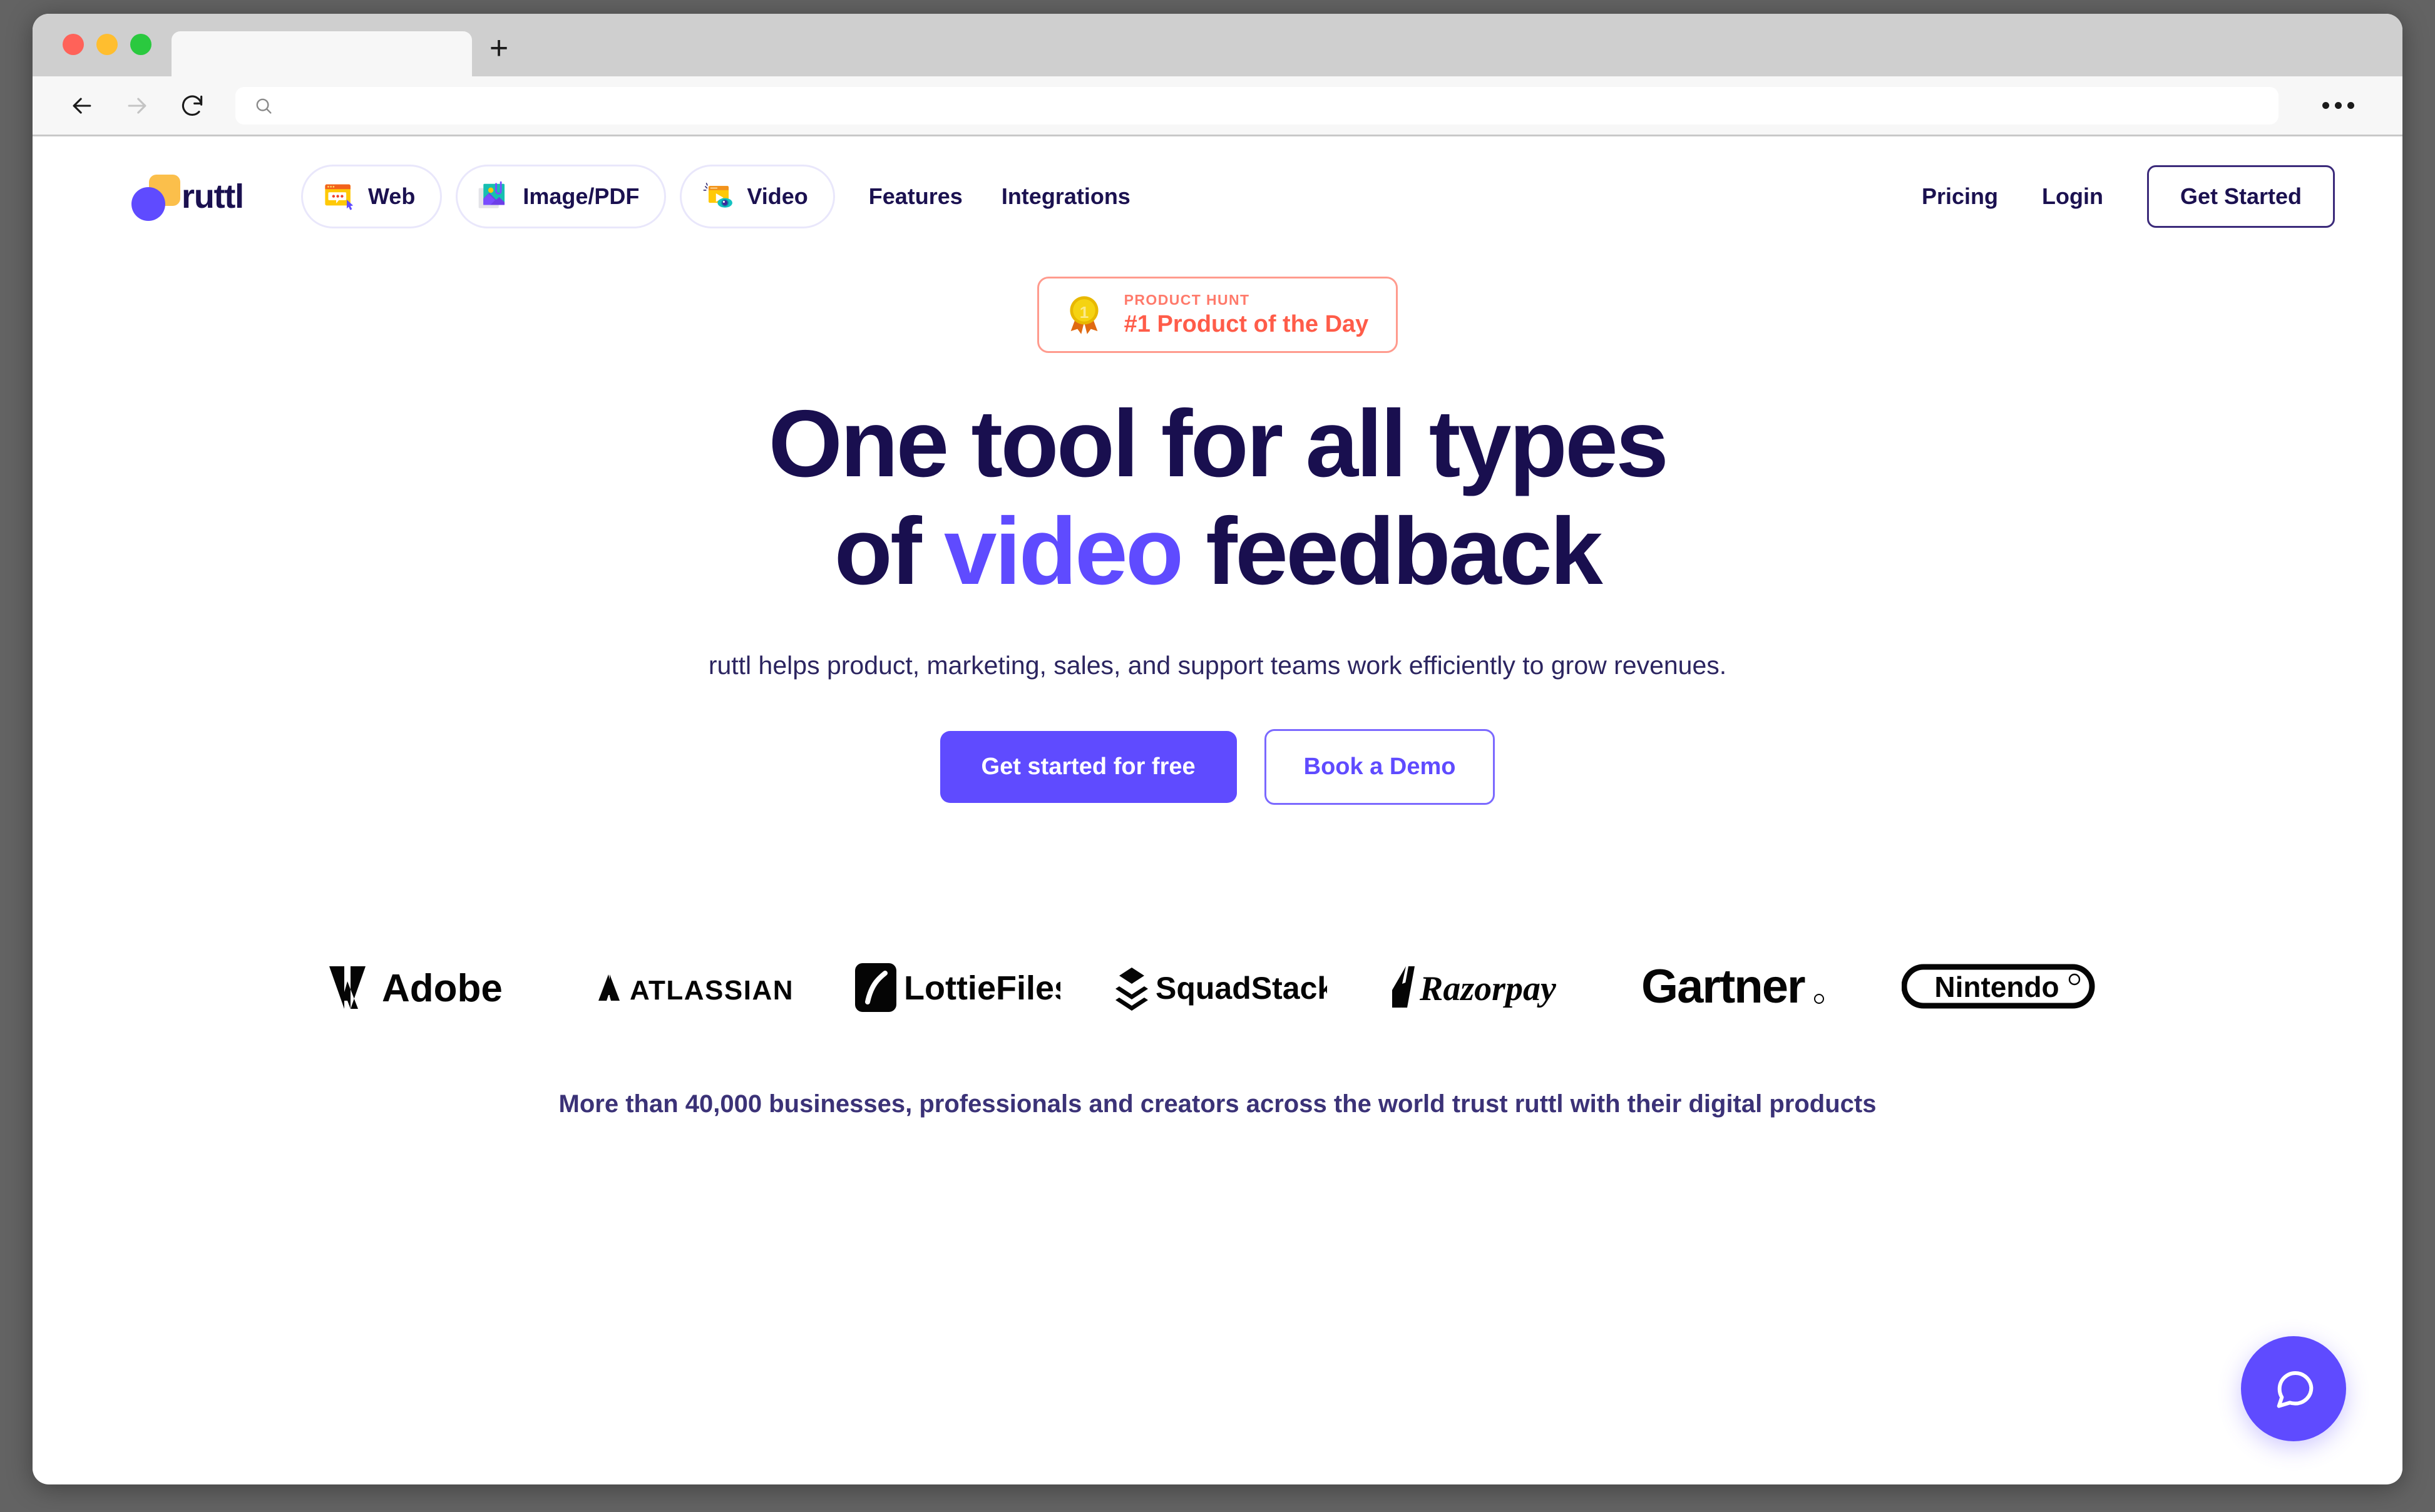 This screenshot has height=1512, width=2435. I want to click on get-started-button: Get Started, so click(2240, 196).